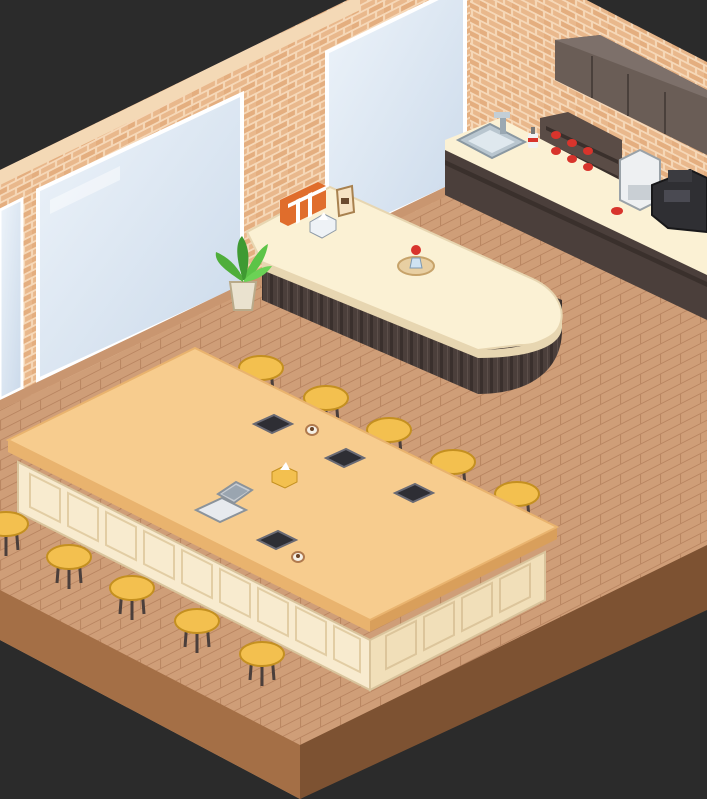 This screenshot has width=707, height=799. Describe the element at coordinates (345, 201) in the screenshot. I see `menu-stand` at that location.